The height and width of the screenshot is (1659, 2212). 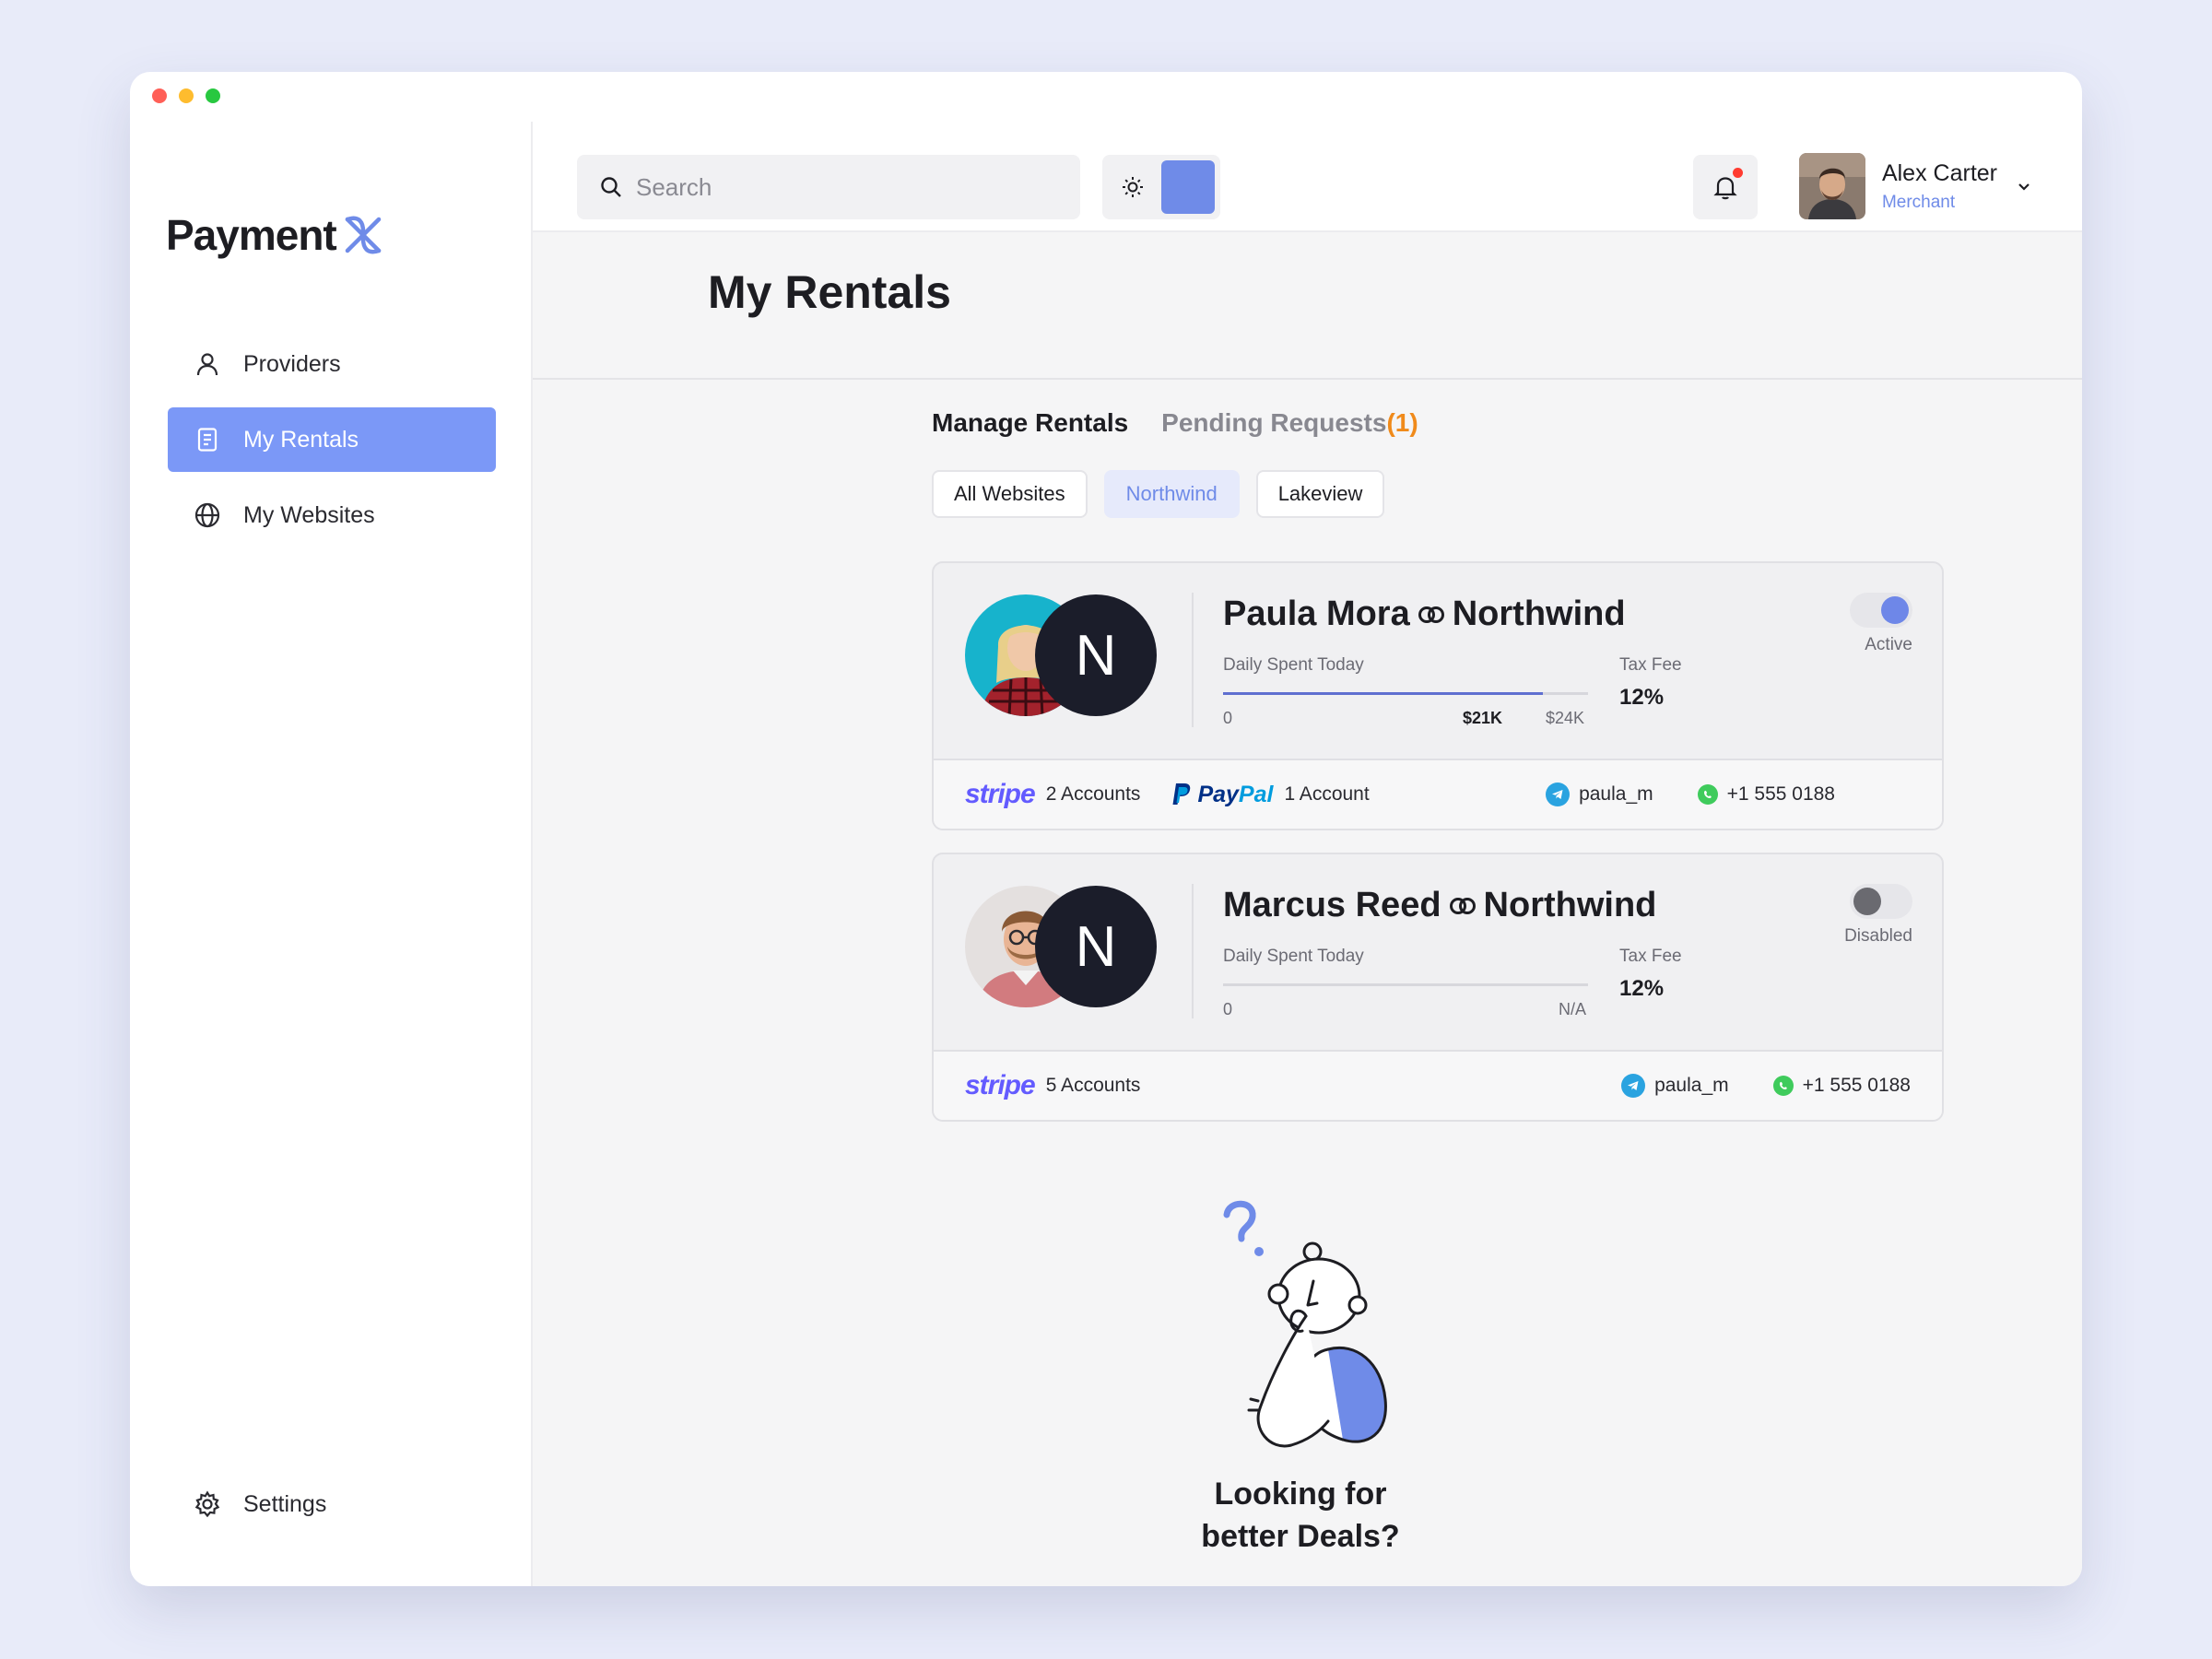 I want to click on chevron-down-icon, so click(x=2024, y=186).